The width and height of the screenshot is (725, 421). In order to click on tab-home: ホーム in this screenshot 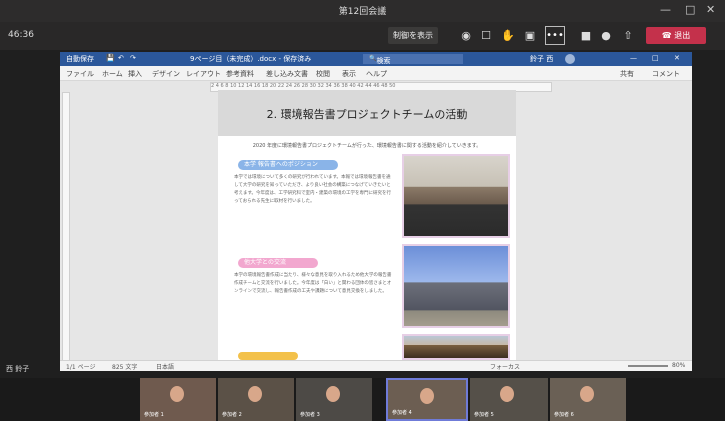, I will do `click(112, 74)`.